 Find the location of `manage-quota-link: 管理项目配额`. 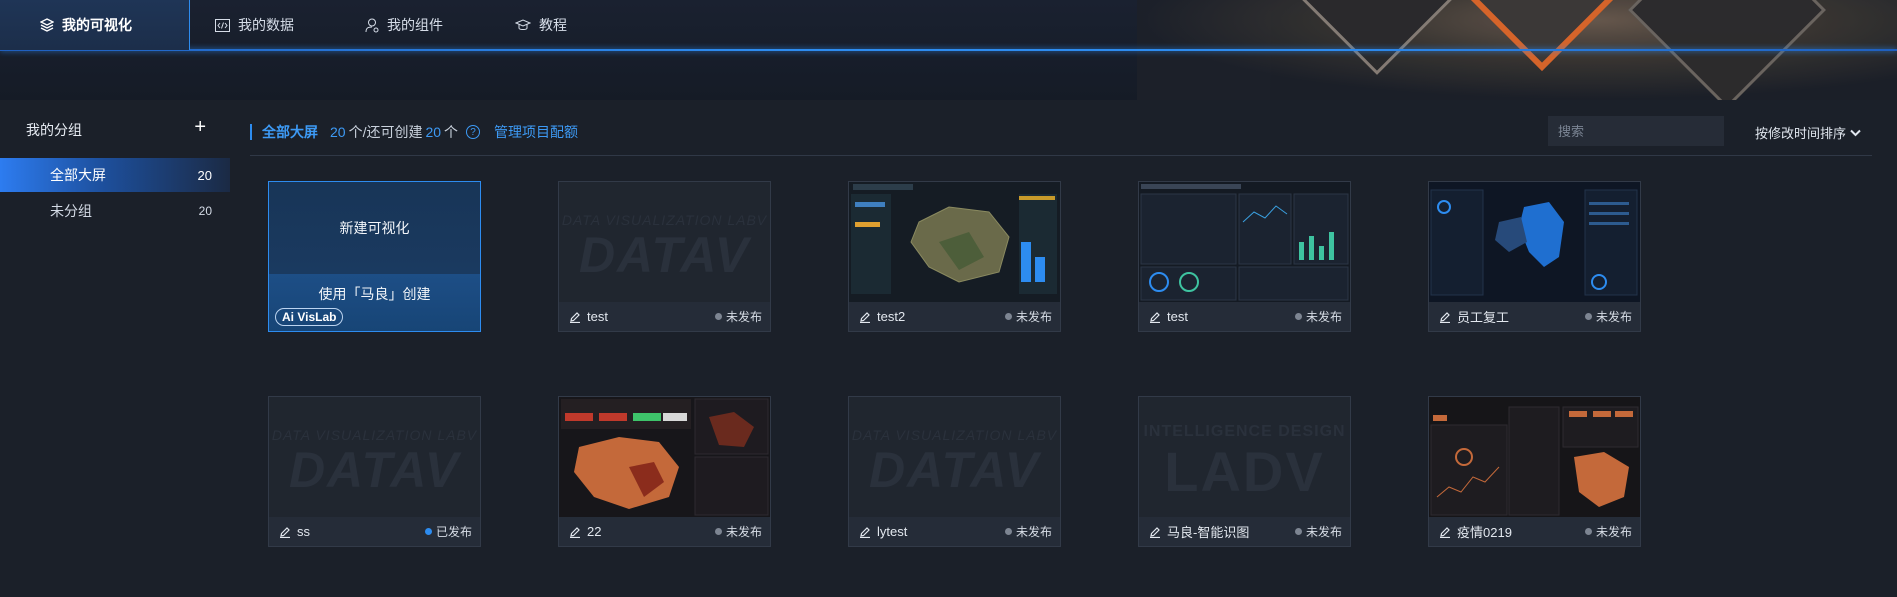

manage-quota-link: 管理项目配额 is located at coordinates (536, 132).